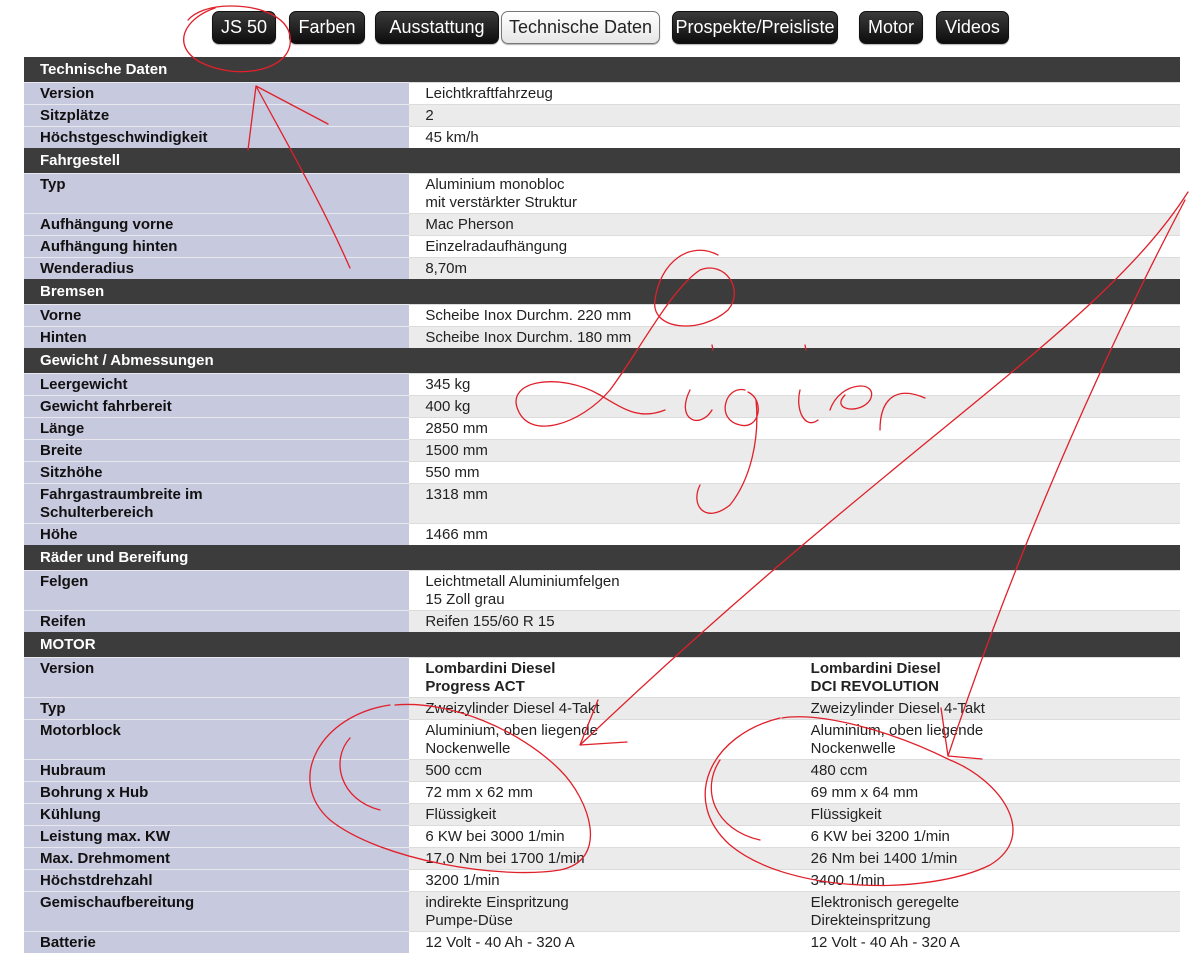  Describe the element at coordinates (602, 70) in the screenshot. I see `section-header: Technische Daten` at that location.